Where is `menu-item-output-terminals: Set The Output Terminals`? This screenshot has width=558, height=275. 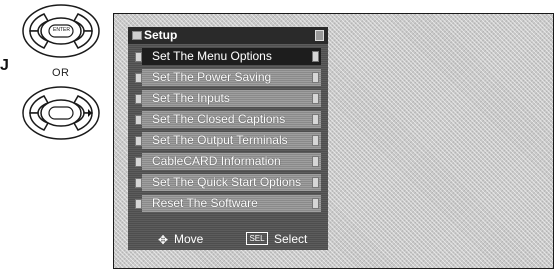 menu-item-output-terminals: Set The Output Terminals is located at coordinates (228, 140).